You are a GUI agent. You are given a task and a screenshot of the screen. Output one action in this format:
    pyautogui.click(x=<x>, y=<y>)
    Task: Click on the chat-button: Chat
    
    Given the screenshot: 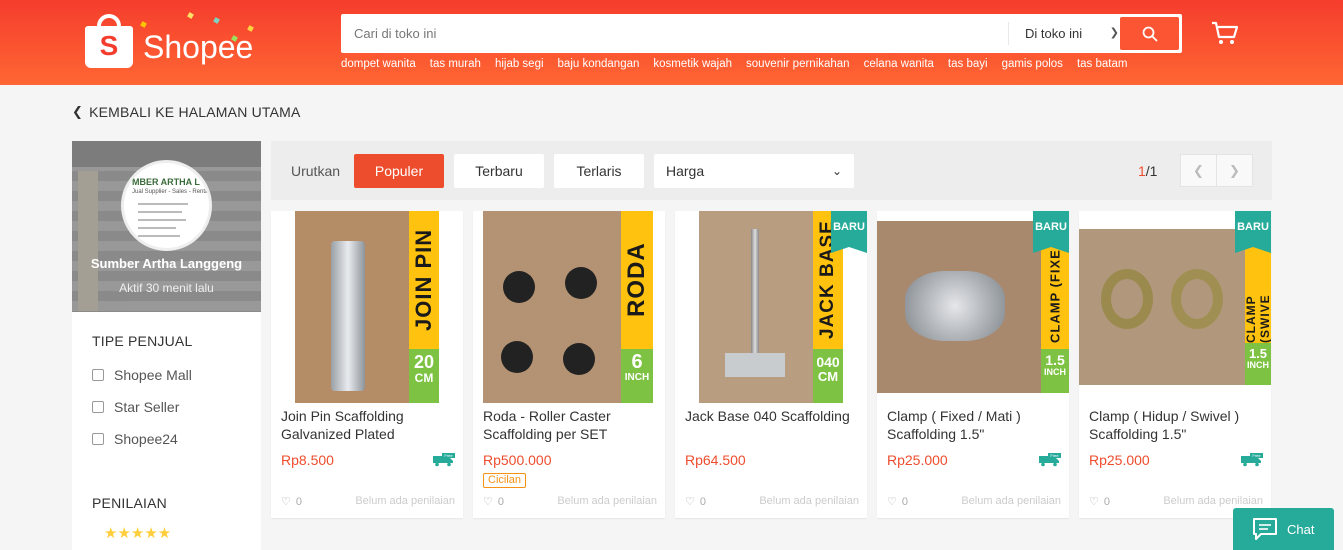 What is the action you would take?
    pyautogui.click(x=1283, y=529)
    